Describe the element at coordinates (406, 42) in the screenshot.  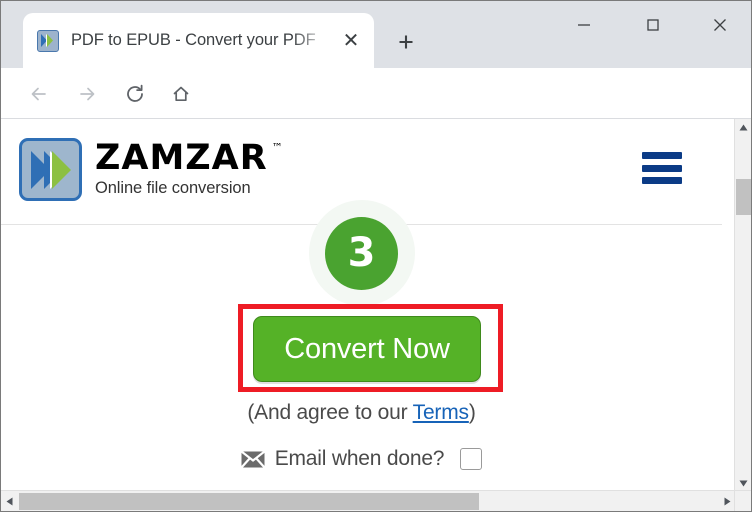
I see `new-tab-button` at that location.